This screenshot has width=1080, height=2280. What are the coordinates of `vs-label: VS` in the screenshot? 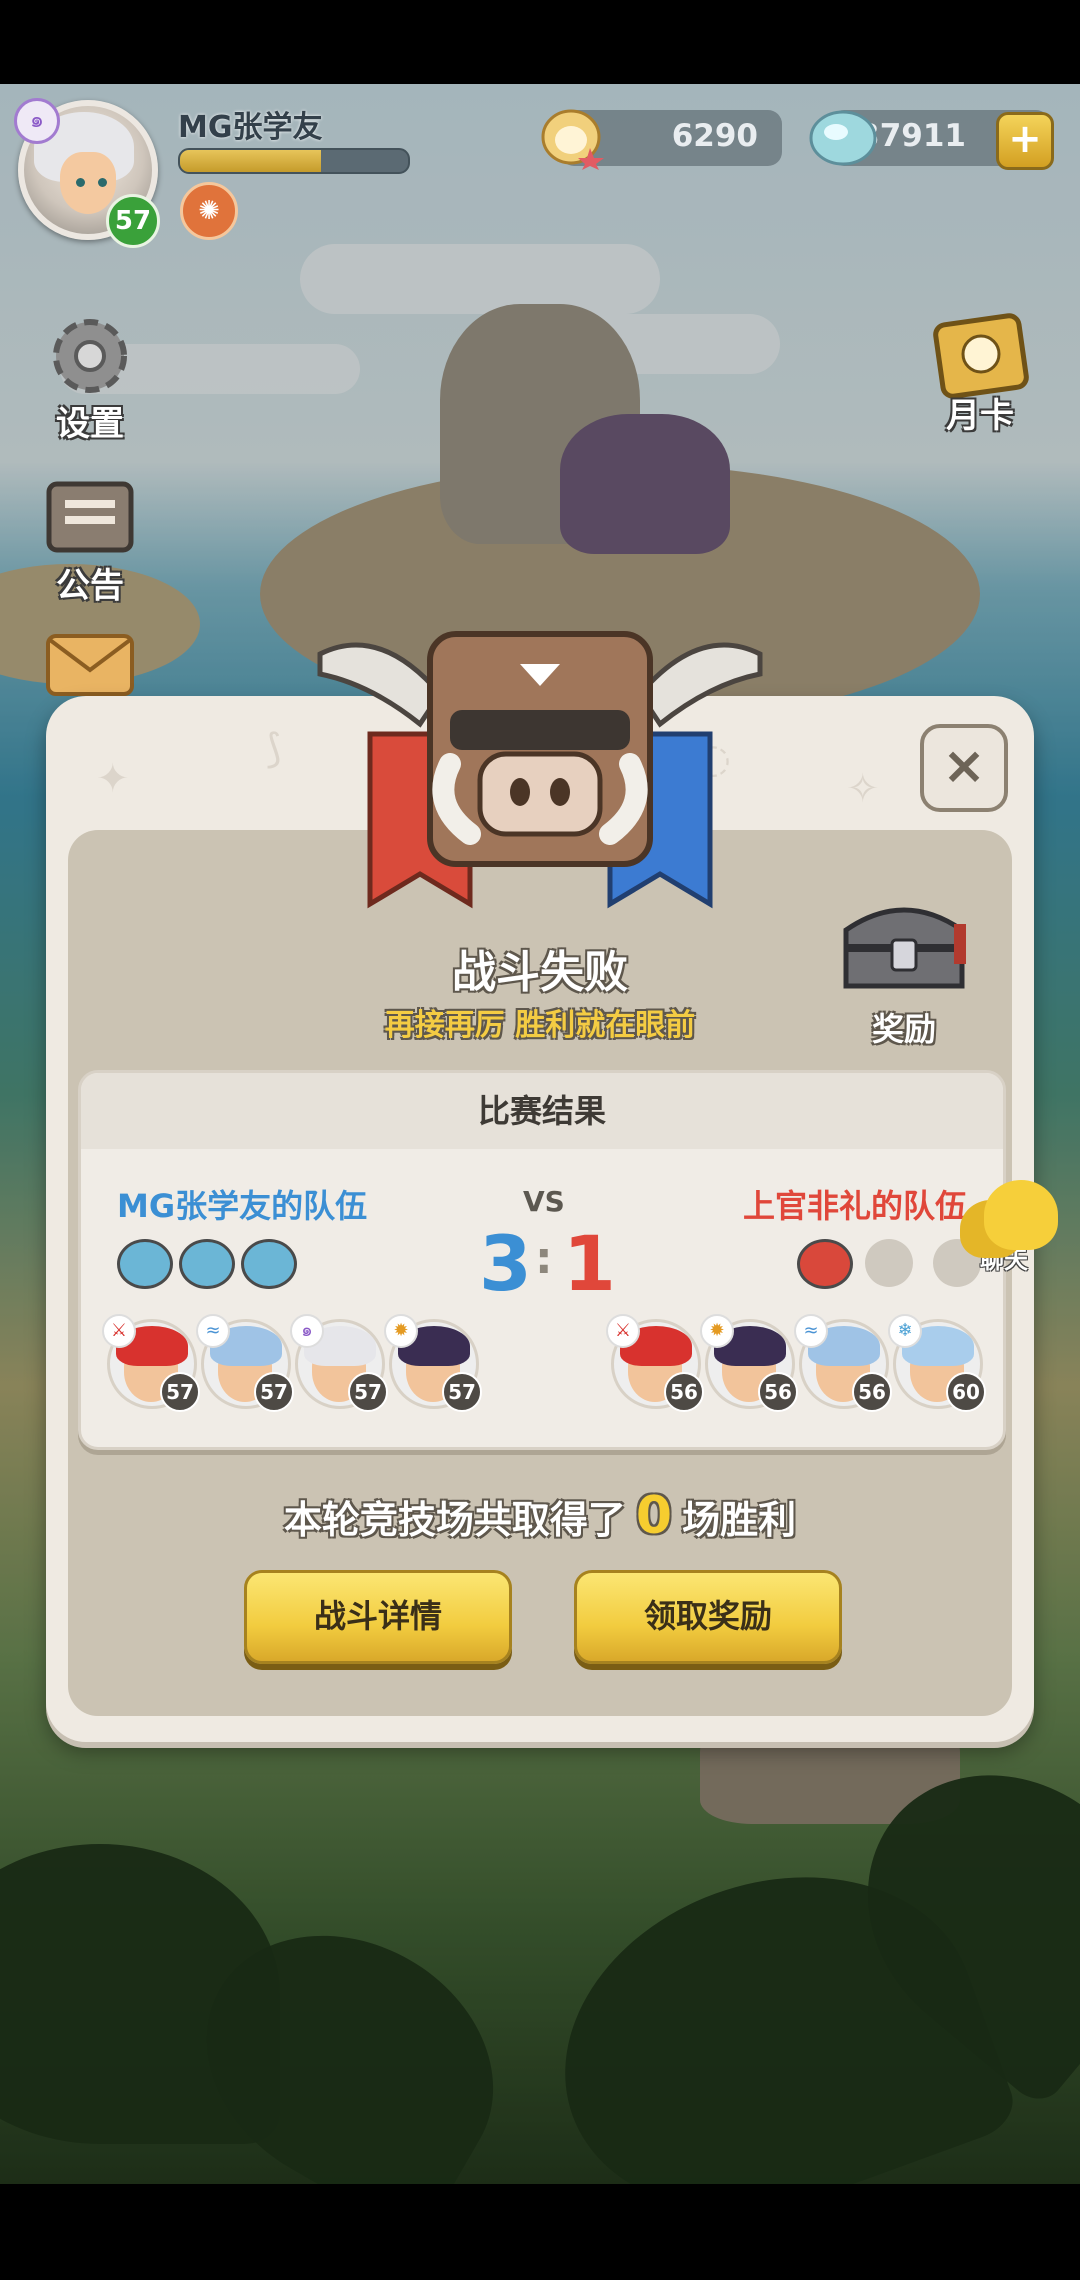 It's located at (544, 1201).